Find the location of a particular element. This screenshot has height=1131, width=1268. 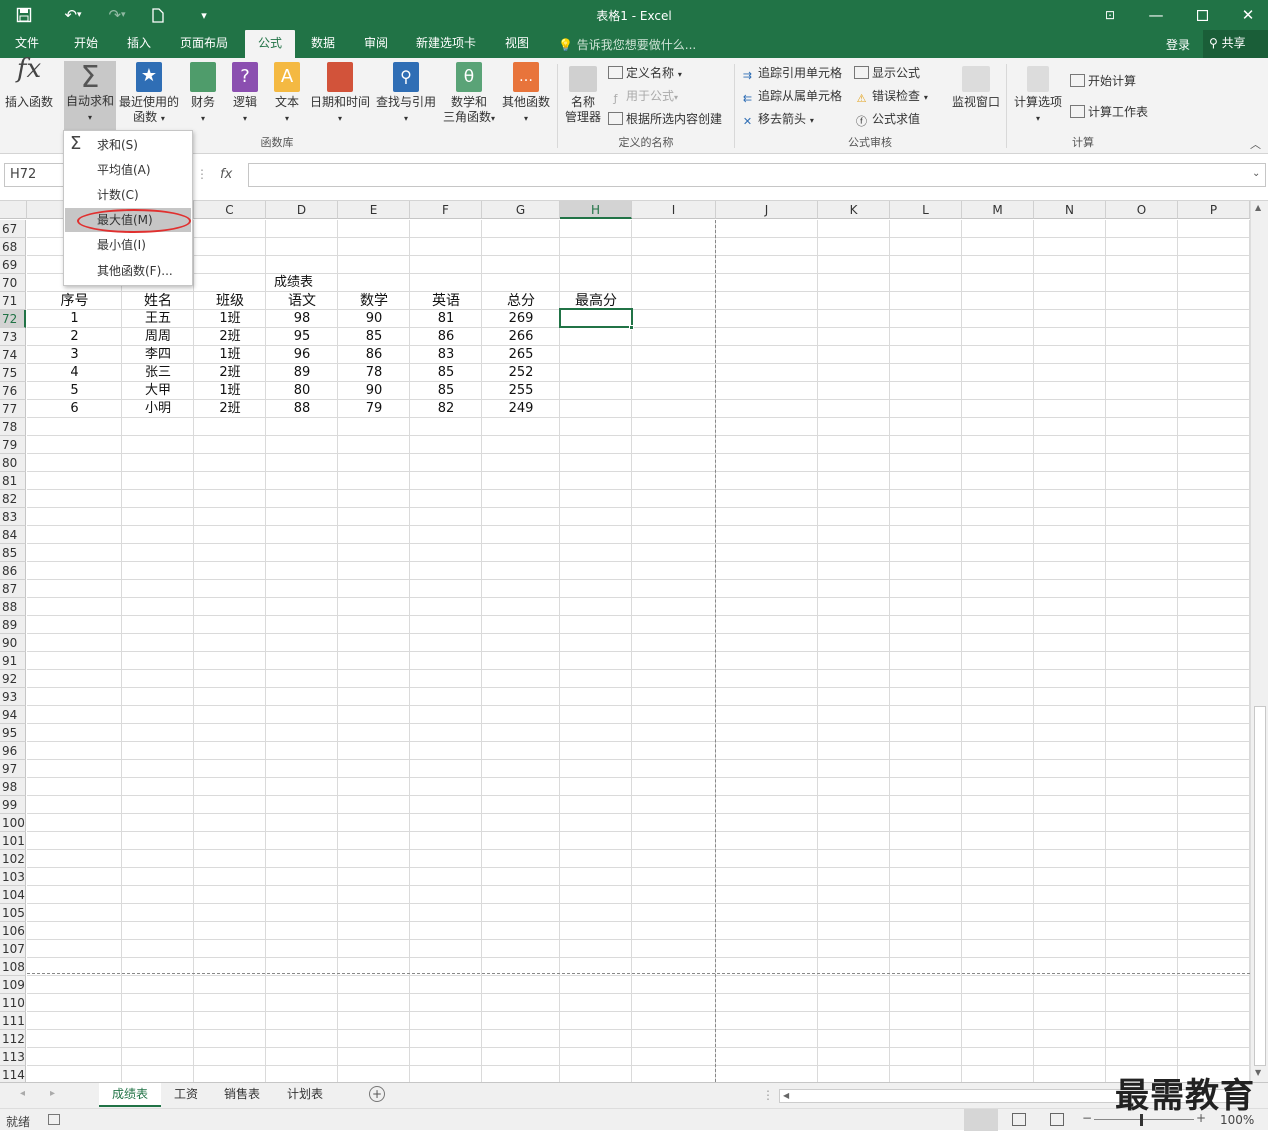

name-manager-button: 名称 管理器 is located at coordinates (583, 99).